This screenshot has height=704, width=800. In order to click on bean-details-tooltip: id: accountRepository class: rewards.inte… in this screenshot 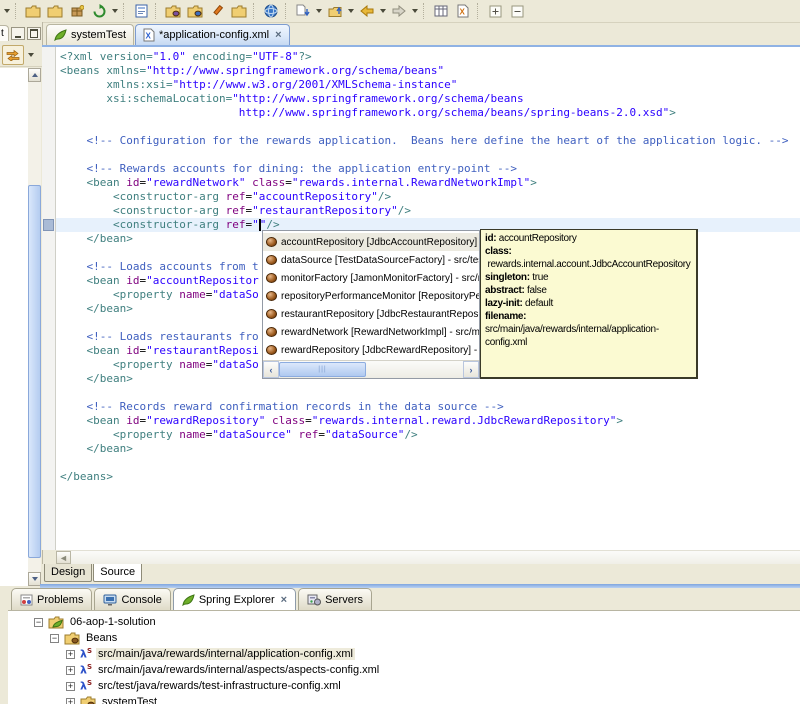, I will do `click(589, 304)`.